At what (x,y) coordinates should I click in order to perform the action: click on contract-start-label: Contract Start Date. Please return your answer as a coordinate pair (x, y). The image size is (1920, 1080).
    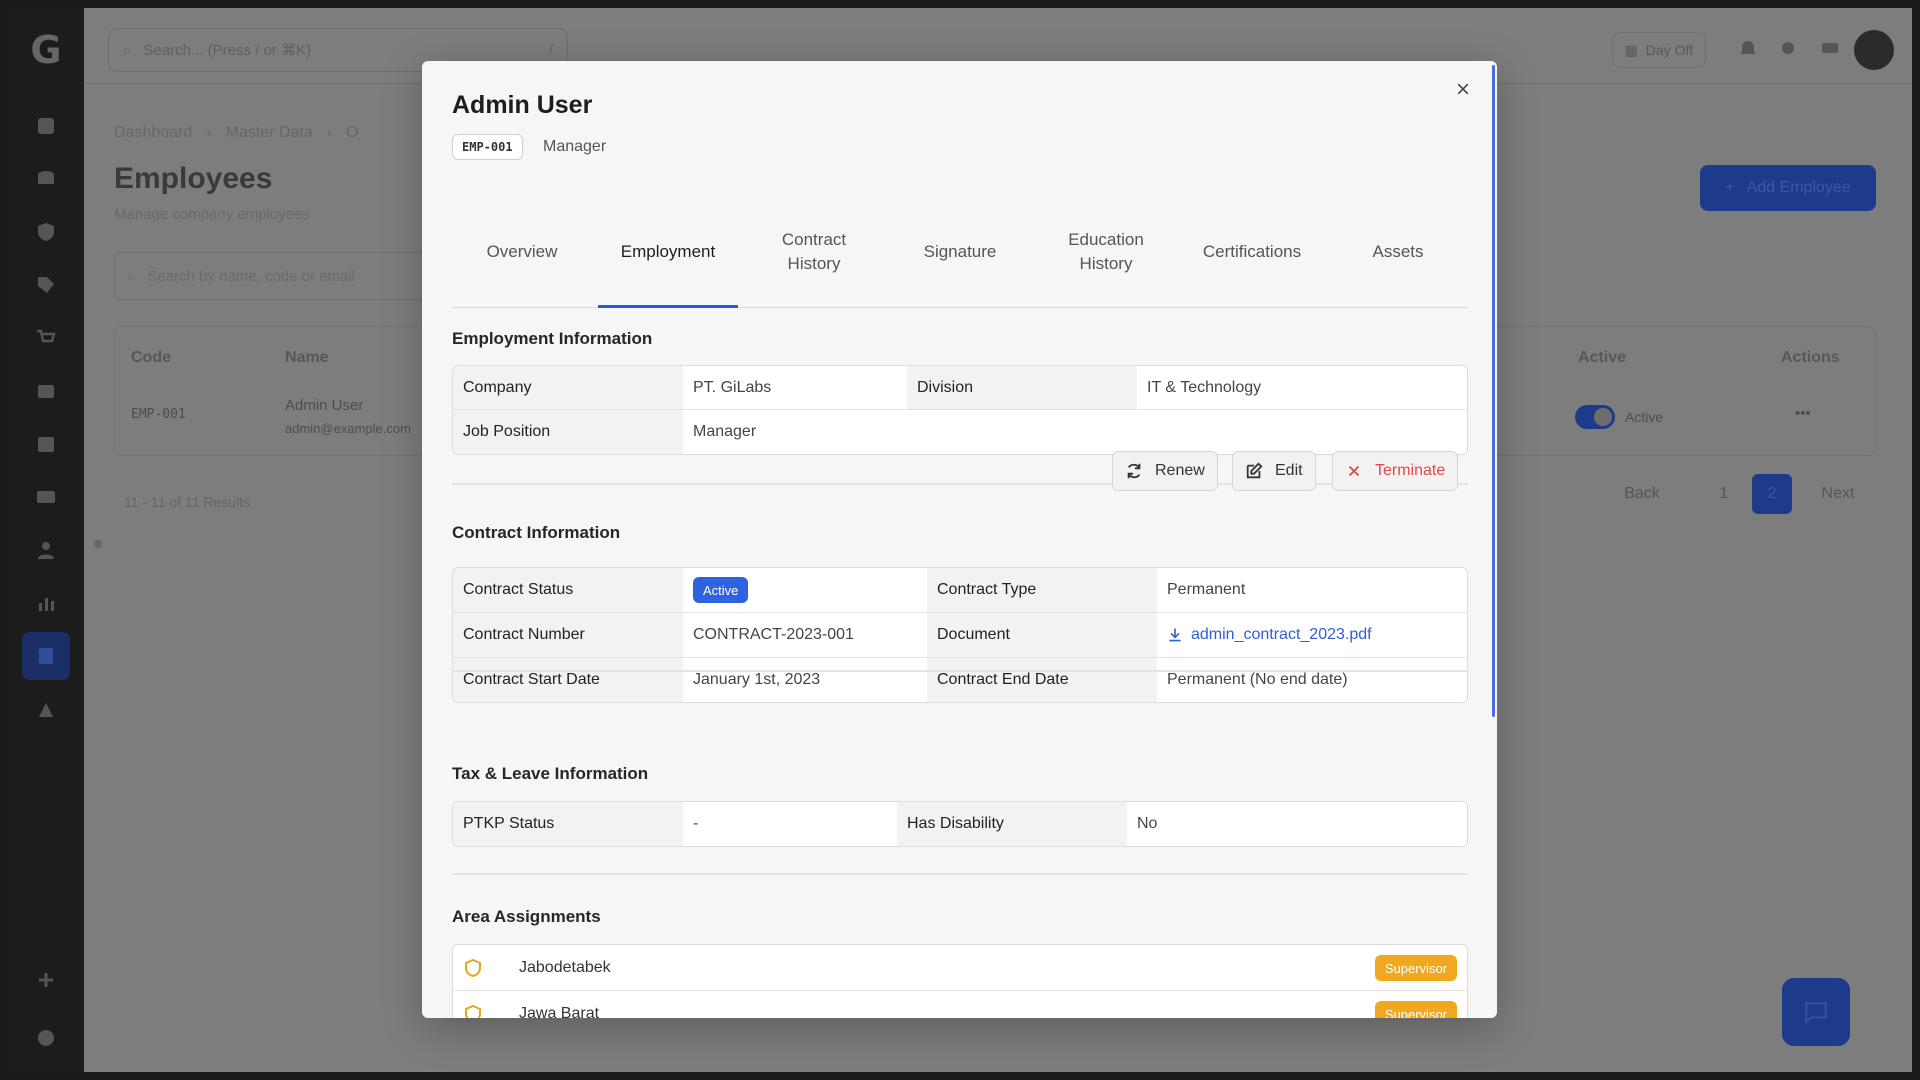
    Looking at the image, I should click on (568, 680).